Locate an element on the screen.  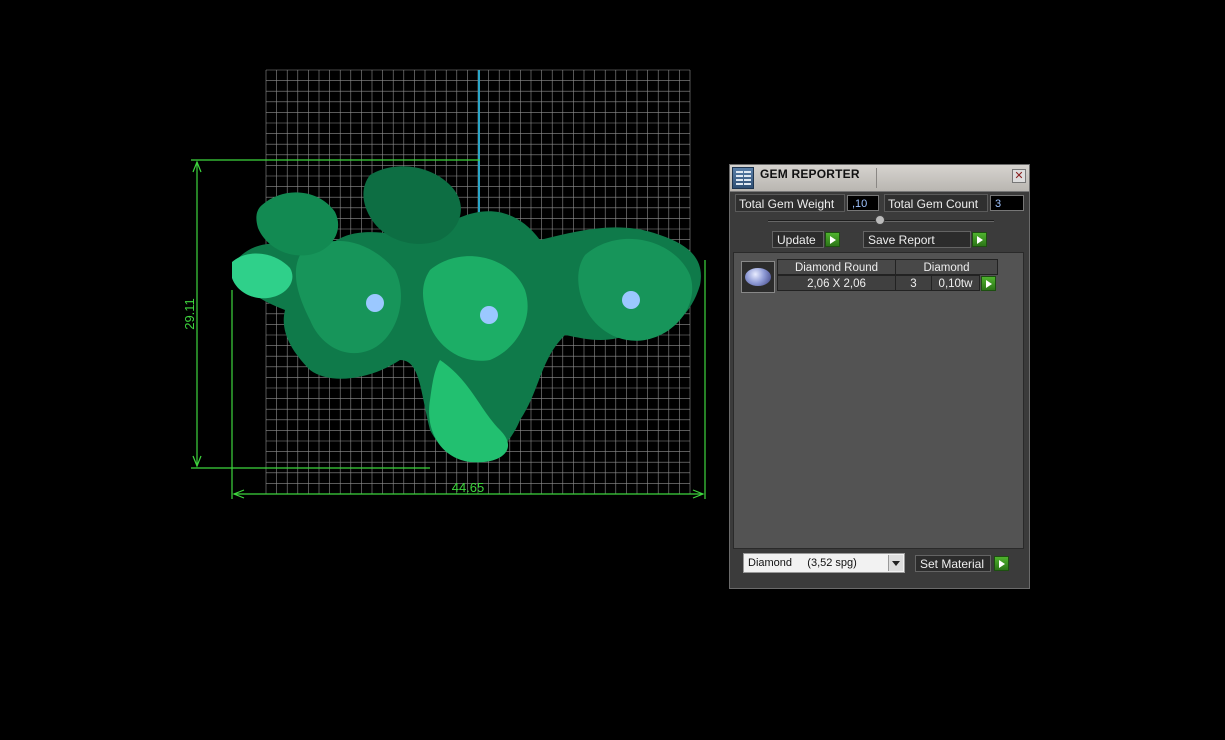
update-go-icon is located at coordinates (832, 239).